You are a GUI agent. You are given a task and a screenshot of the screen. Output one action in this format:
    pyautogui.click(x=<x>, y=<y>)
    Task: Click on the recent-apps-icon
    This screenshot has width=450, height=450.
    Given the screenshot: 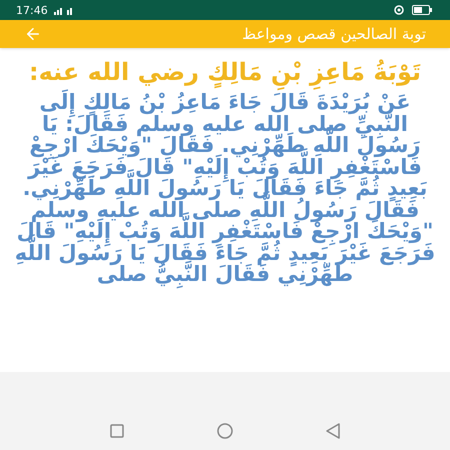 What is the action you would take?
    pyautogui.click(x=117, y=431)
    